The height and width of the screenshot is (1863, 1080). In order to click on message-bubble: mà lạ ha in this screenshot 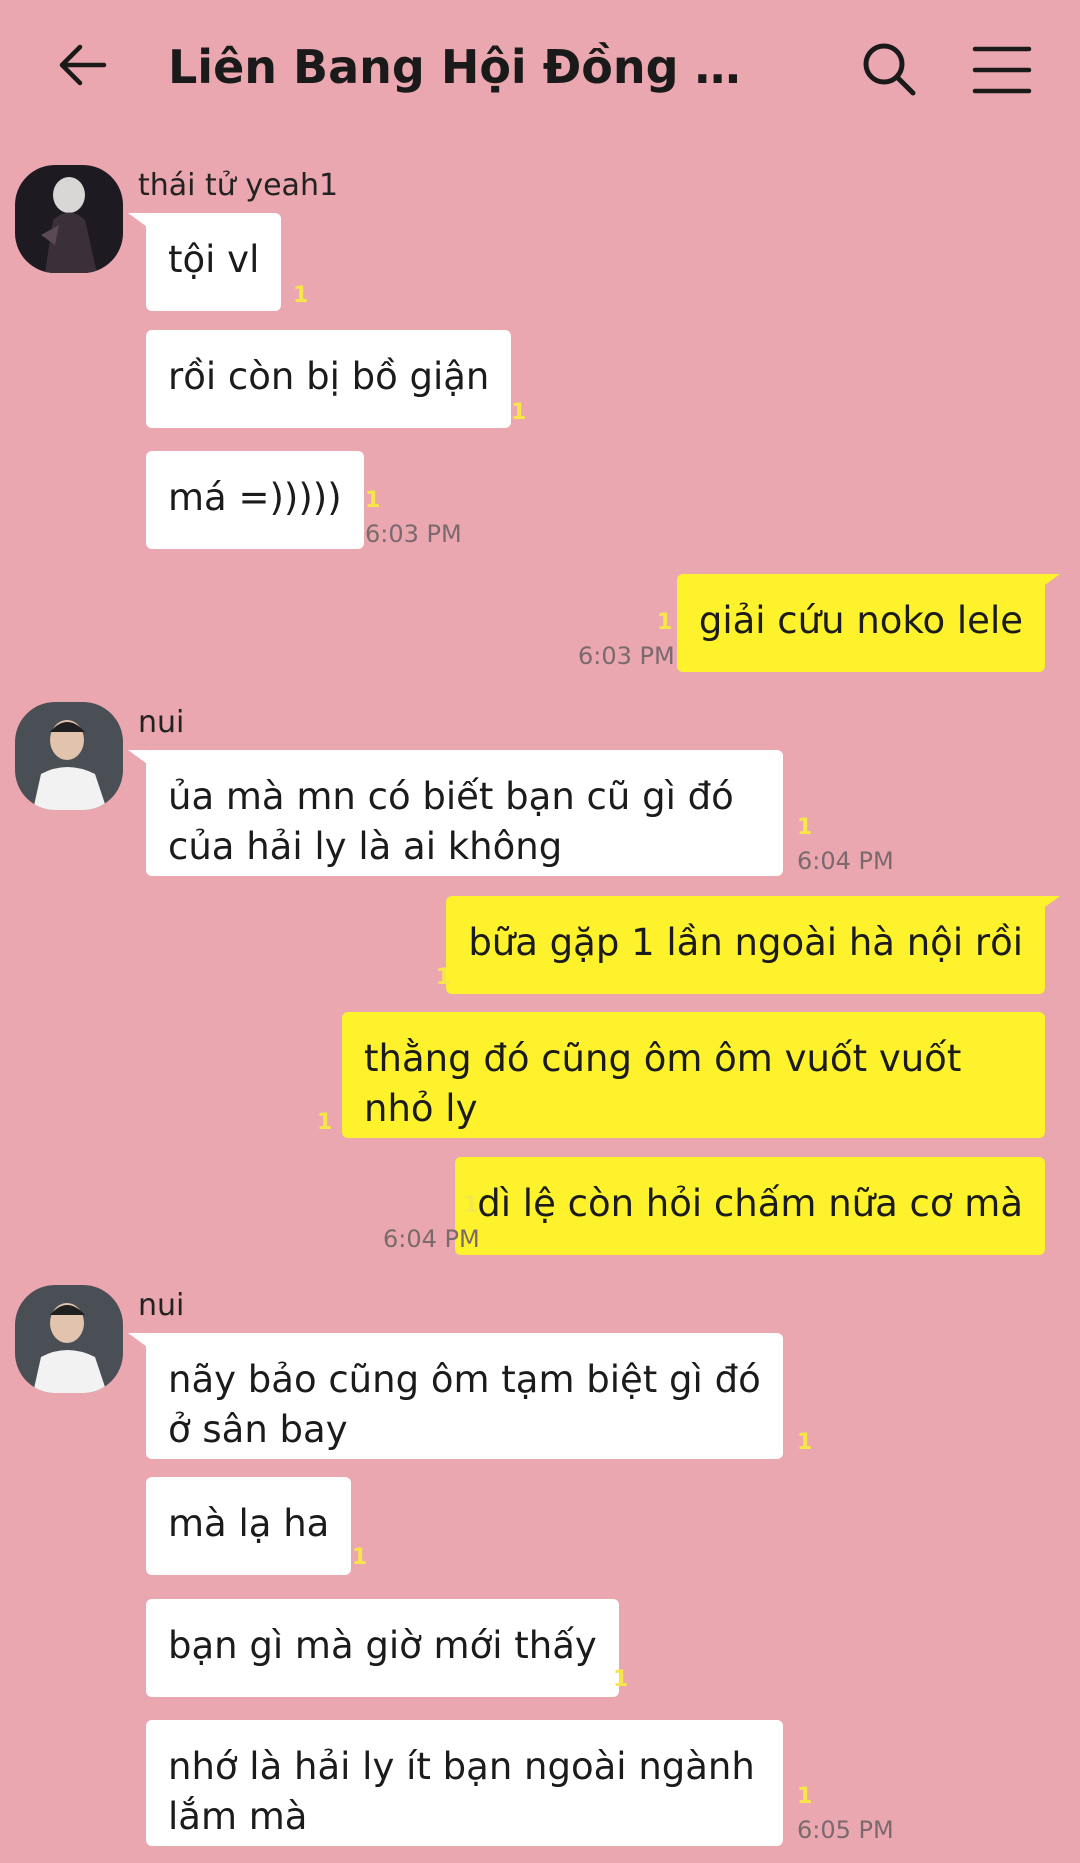, I will do `click(249, 1526)`.